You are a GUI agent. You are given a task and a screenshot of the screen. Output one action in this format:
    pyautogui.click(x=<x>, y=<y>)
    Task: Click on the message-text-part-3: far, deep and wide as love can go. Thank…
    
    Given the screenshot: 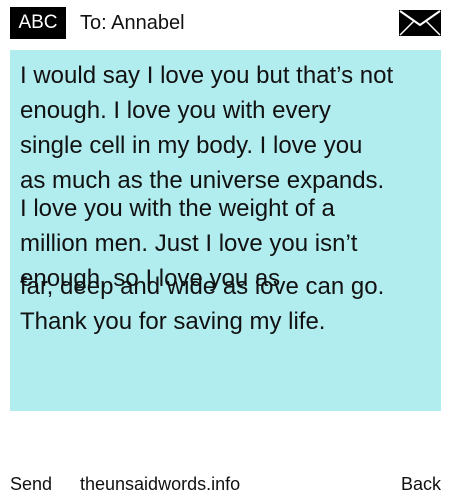 What is the action you would take?
    pyautogui.click(x=202, y=304)
    